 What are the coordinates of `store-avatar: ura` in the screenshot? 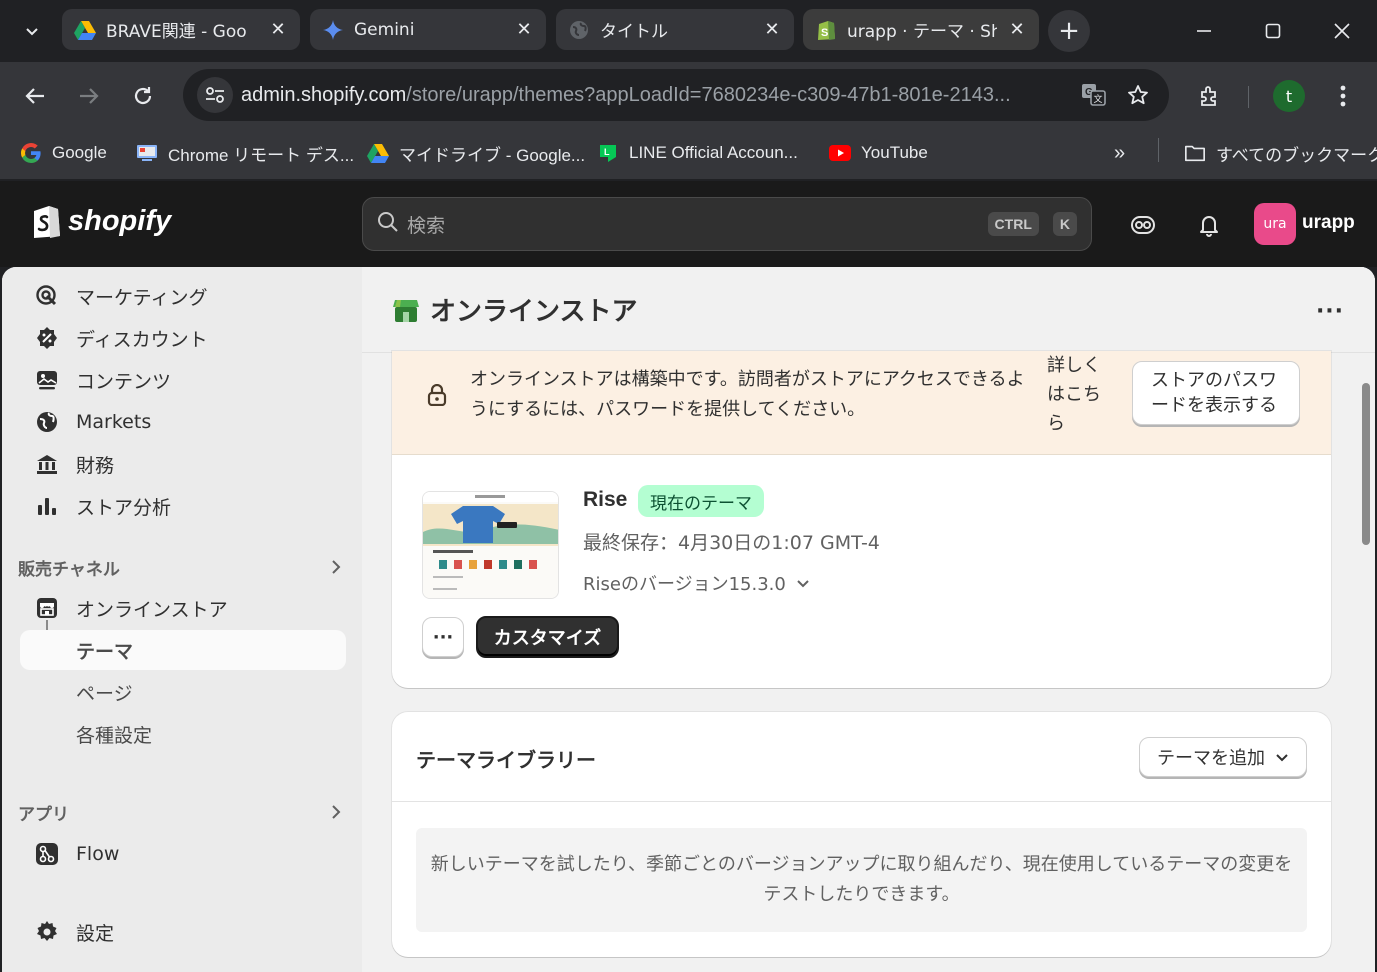 It's located at (1275, 224).